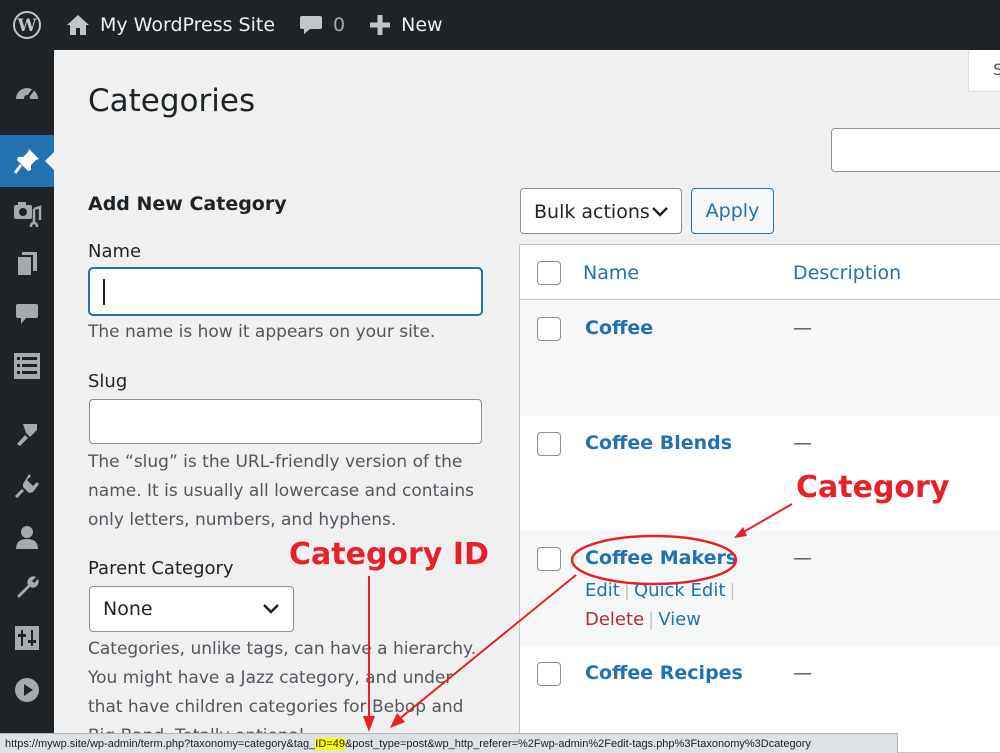  I want to click on home-icon, so click(78, 25).